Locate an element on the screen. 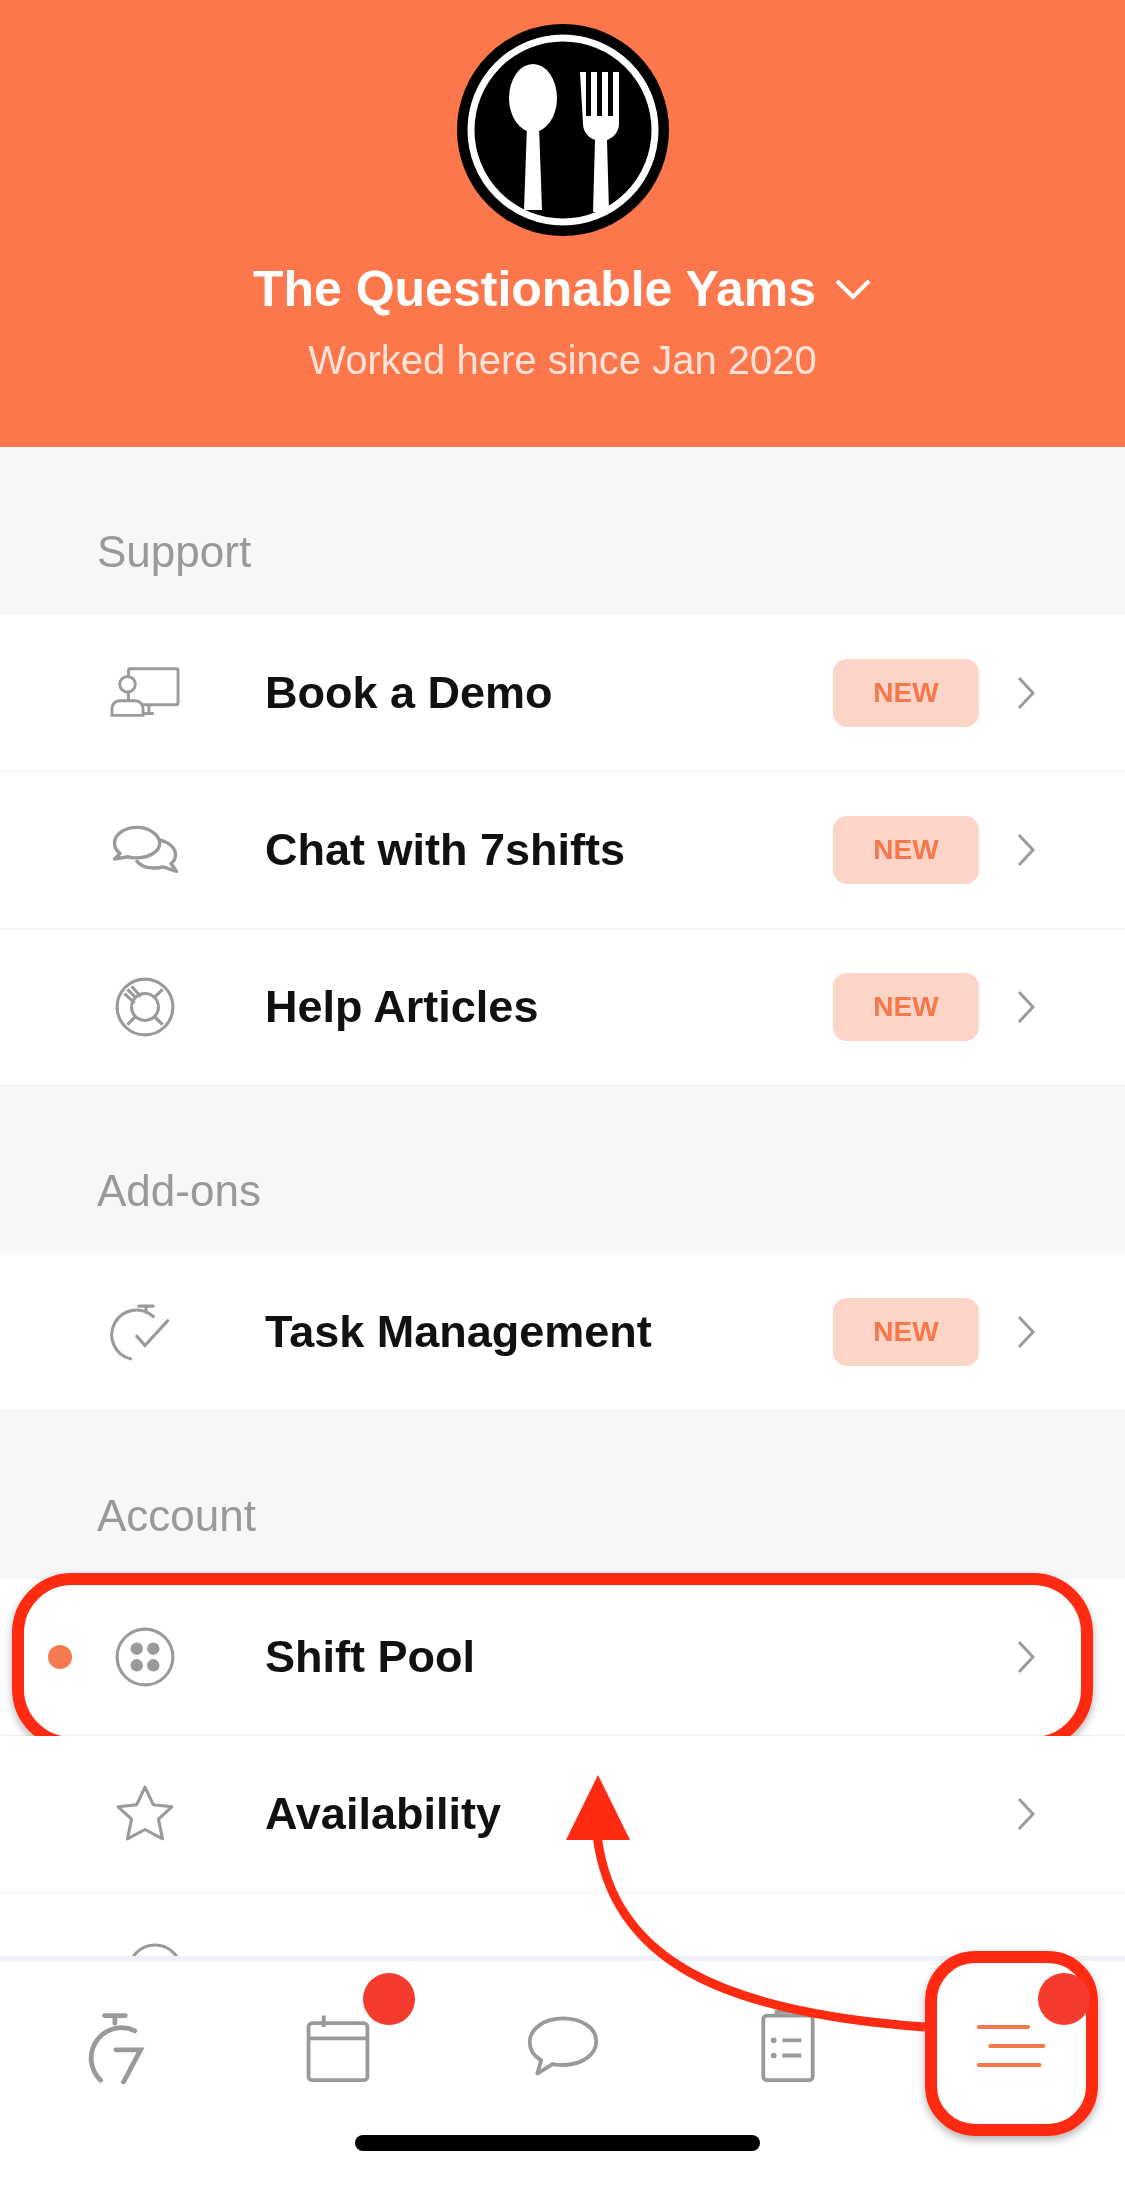 Image resolution: width=1125 pixels, height=2211 pixels. menu-item: Chat with 7shifts NEW is located at coordinates (562, 850).